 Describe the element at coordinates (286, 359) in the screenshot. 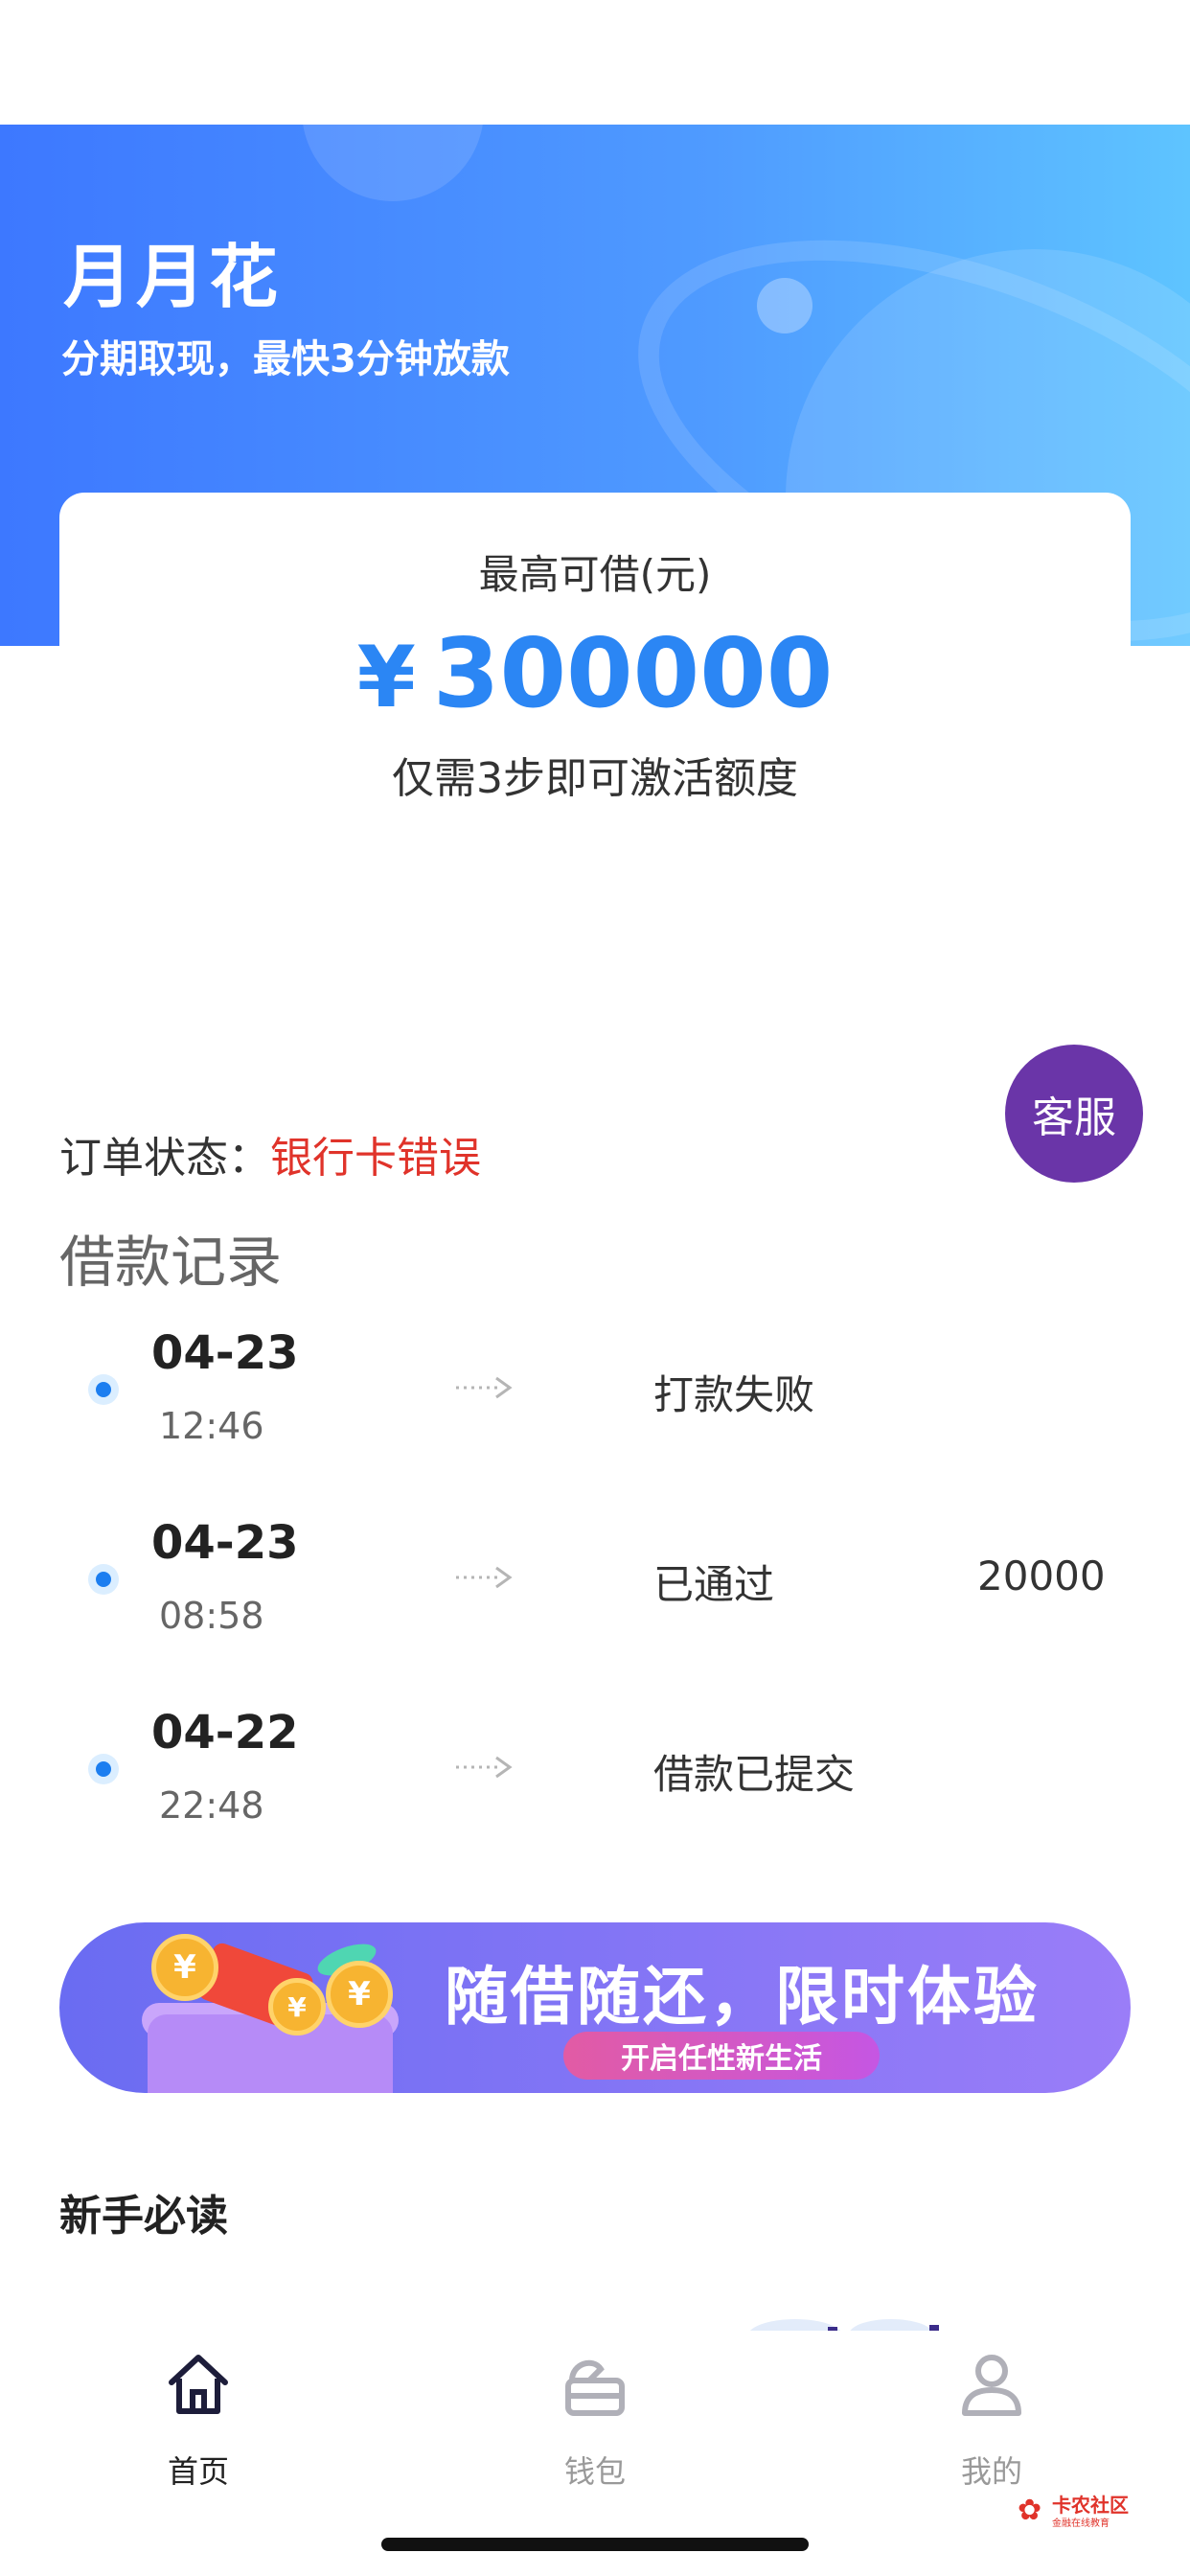

I see `app-subtitle: 分期取现，最快3分钟放款` at that location.